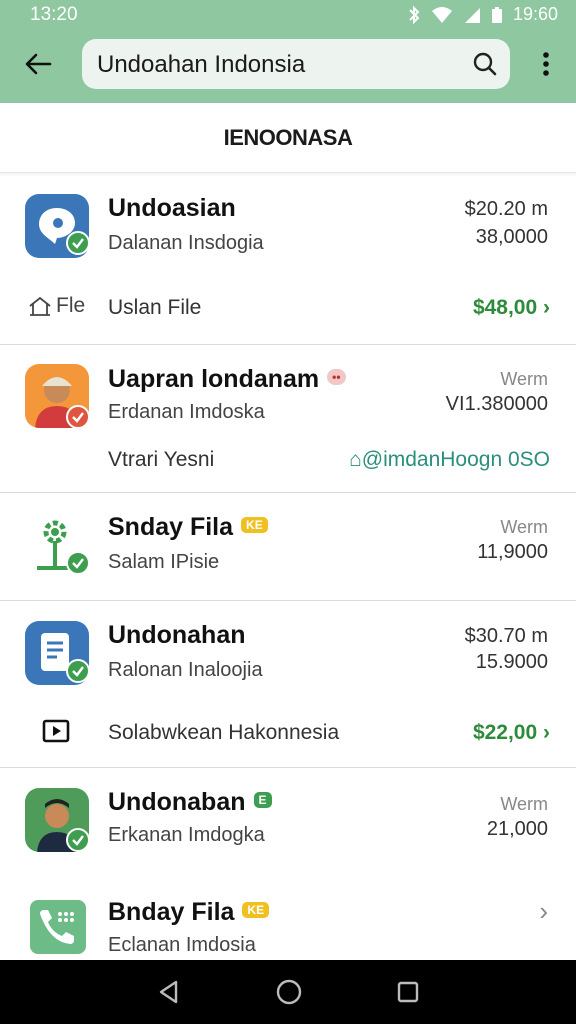  I want to click on item-name-row: Undonaban E, so click(190, 802).